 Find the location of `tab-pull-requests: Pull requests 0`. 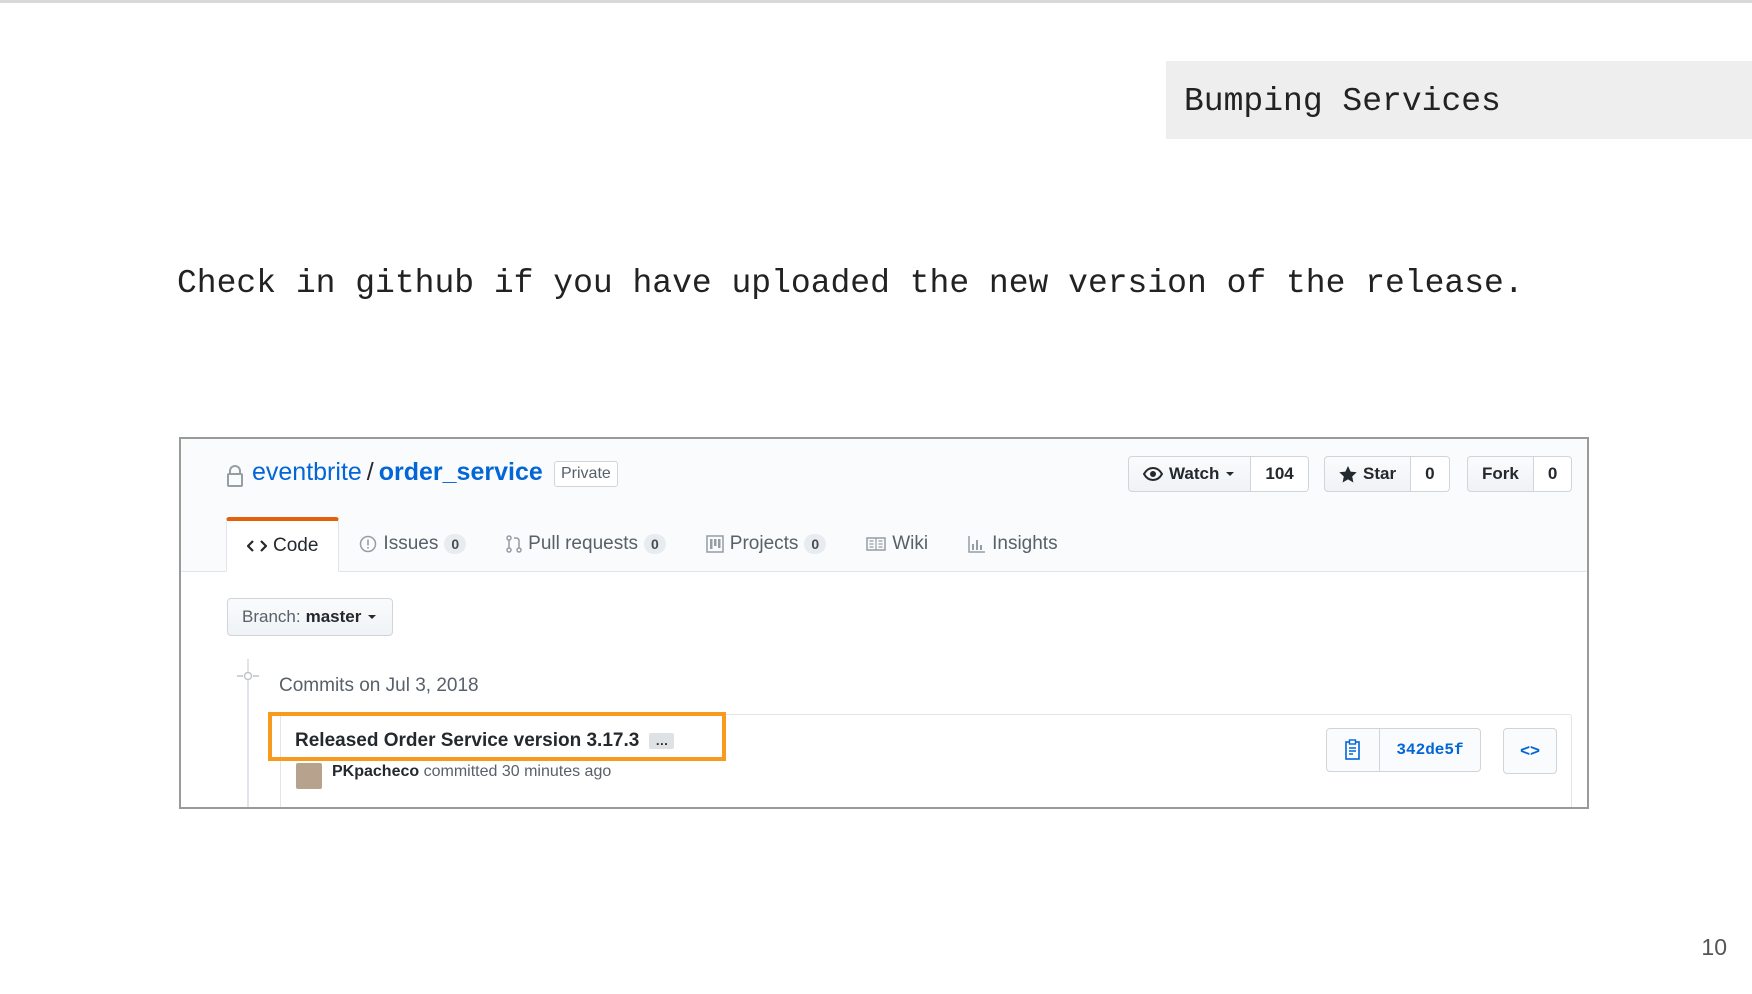

tab-pull-requests: Pull requests 0 is located at coordinates (586, 543).